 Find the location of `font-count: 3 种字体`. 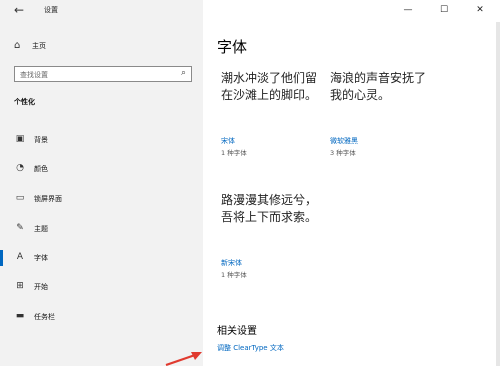

font-count: 3 种字体 is located at coordinates (343, 153).